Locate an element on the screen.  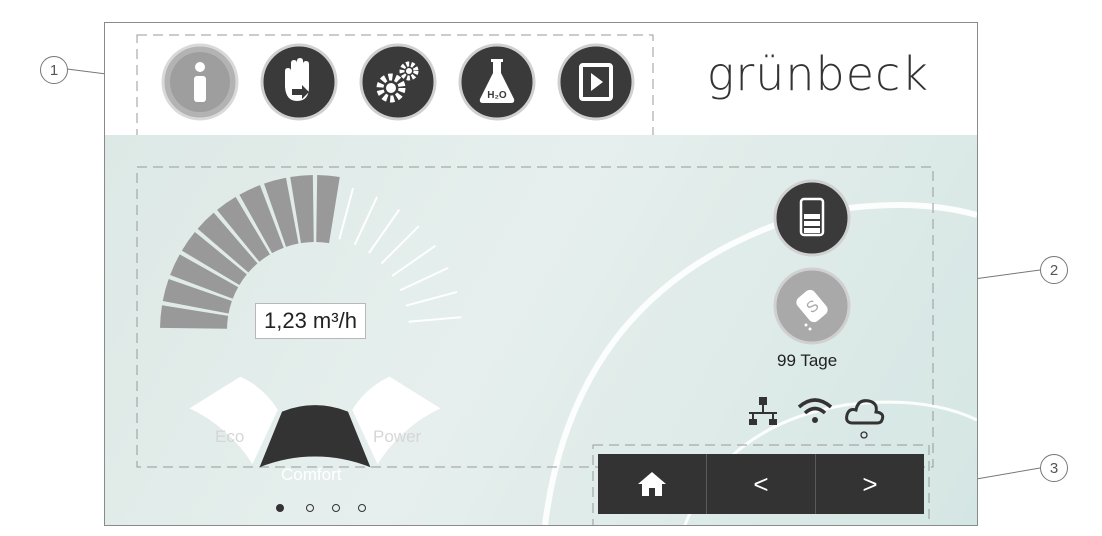
storage-battery-icon is located at coordinates (812, 218).